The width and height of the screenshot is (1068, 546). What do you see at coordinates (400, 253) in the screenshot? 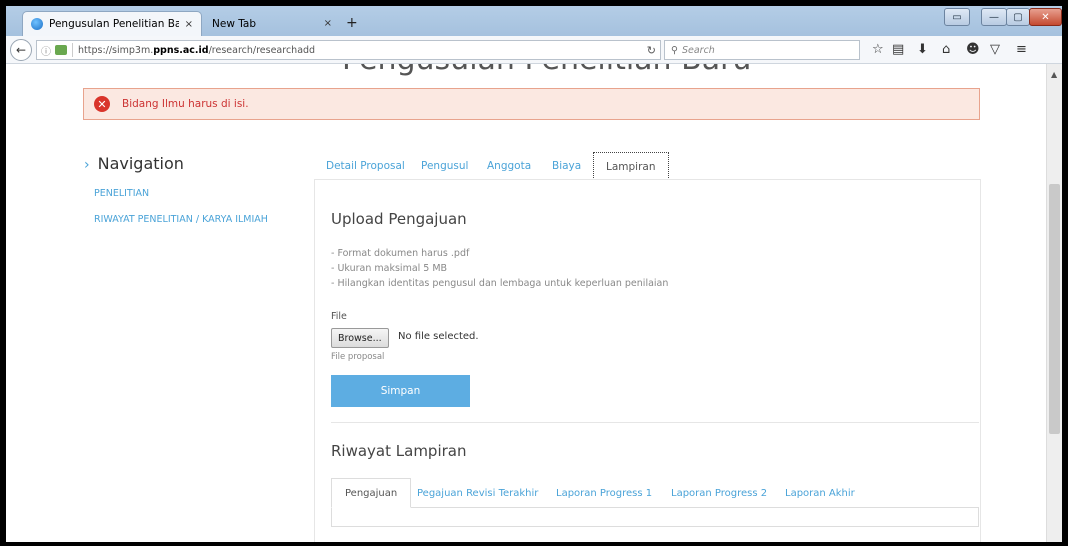
I see `requirement-item: - Format dokumen harus .pdf` at bounding box center [400, 253].